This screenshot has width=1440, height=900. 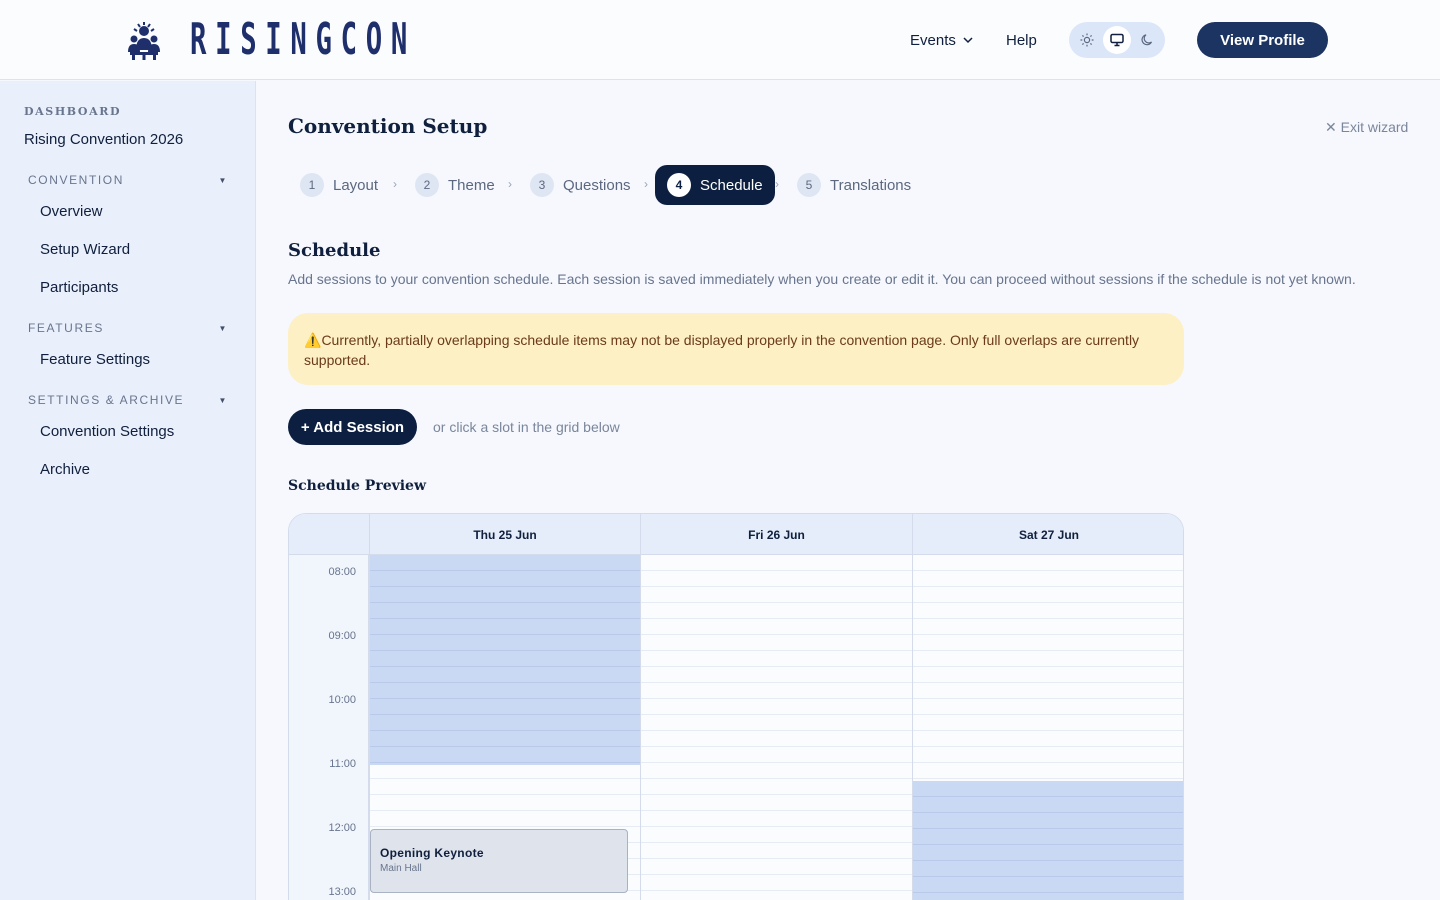 I want to click on logo-mark-icon, so click(x=144, y=41).